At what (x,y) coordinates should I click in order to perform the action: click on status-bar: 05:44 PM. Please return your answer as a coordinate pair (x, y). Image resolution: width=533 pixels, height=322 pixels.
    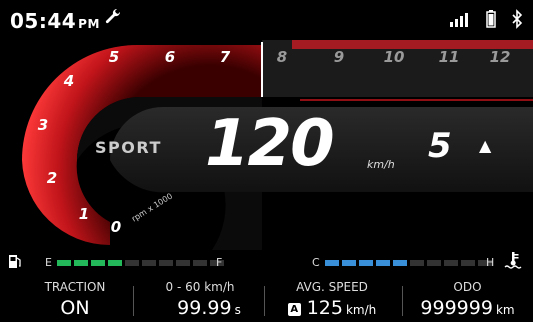
    Looking at the image, I should click on (266, 20).